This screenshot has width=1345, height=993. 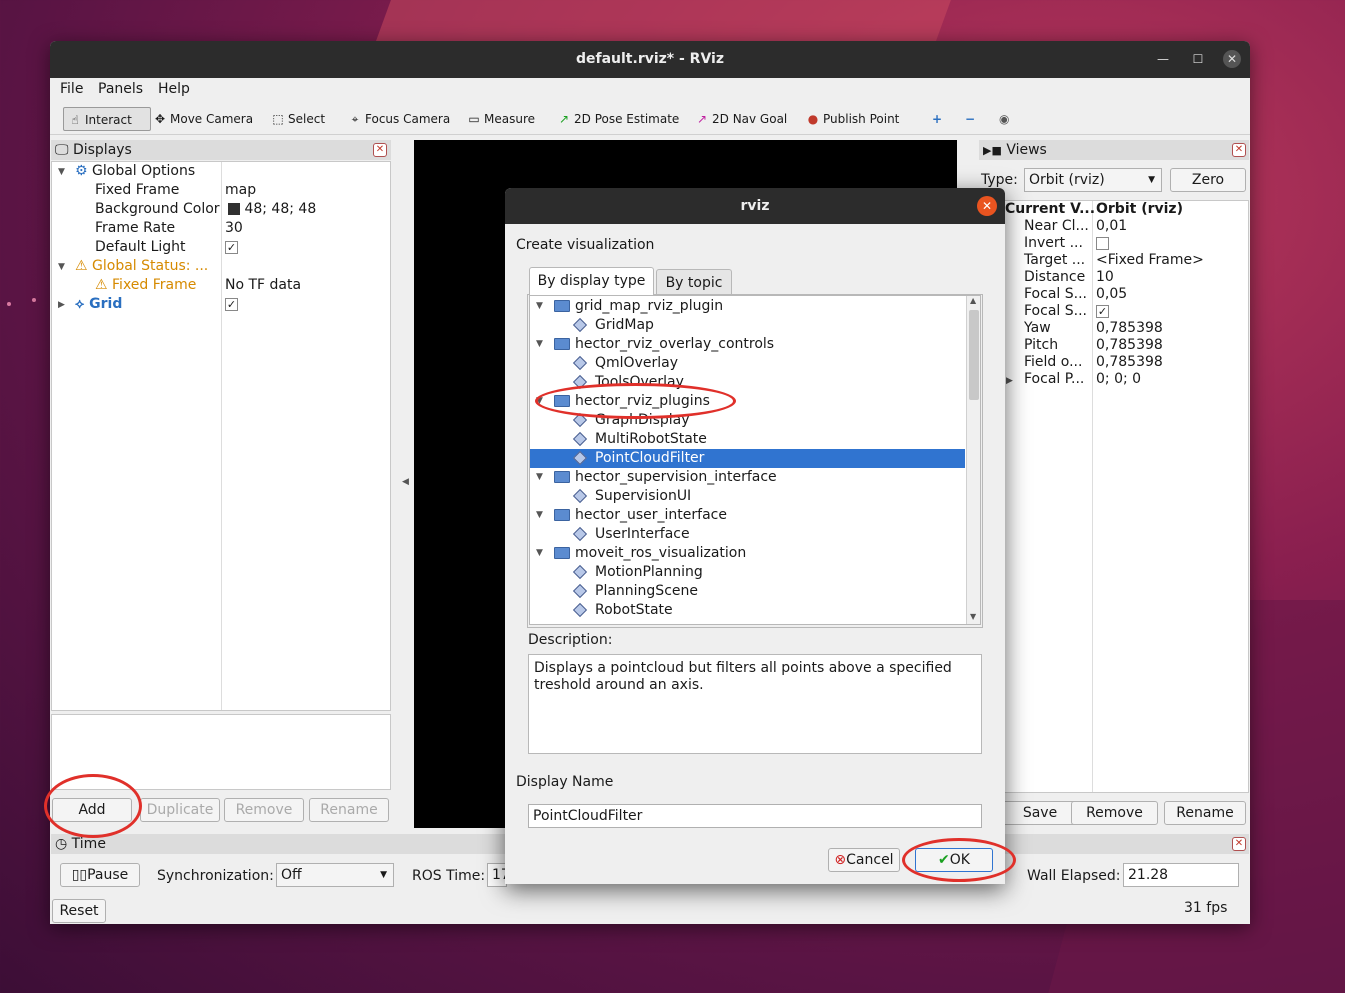 I want to click on add-tool-button: +, so click(x=936, y=119).